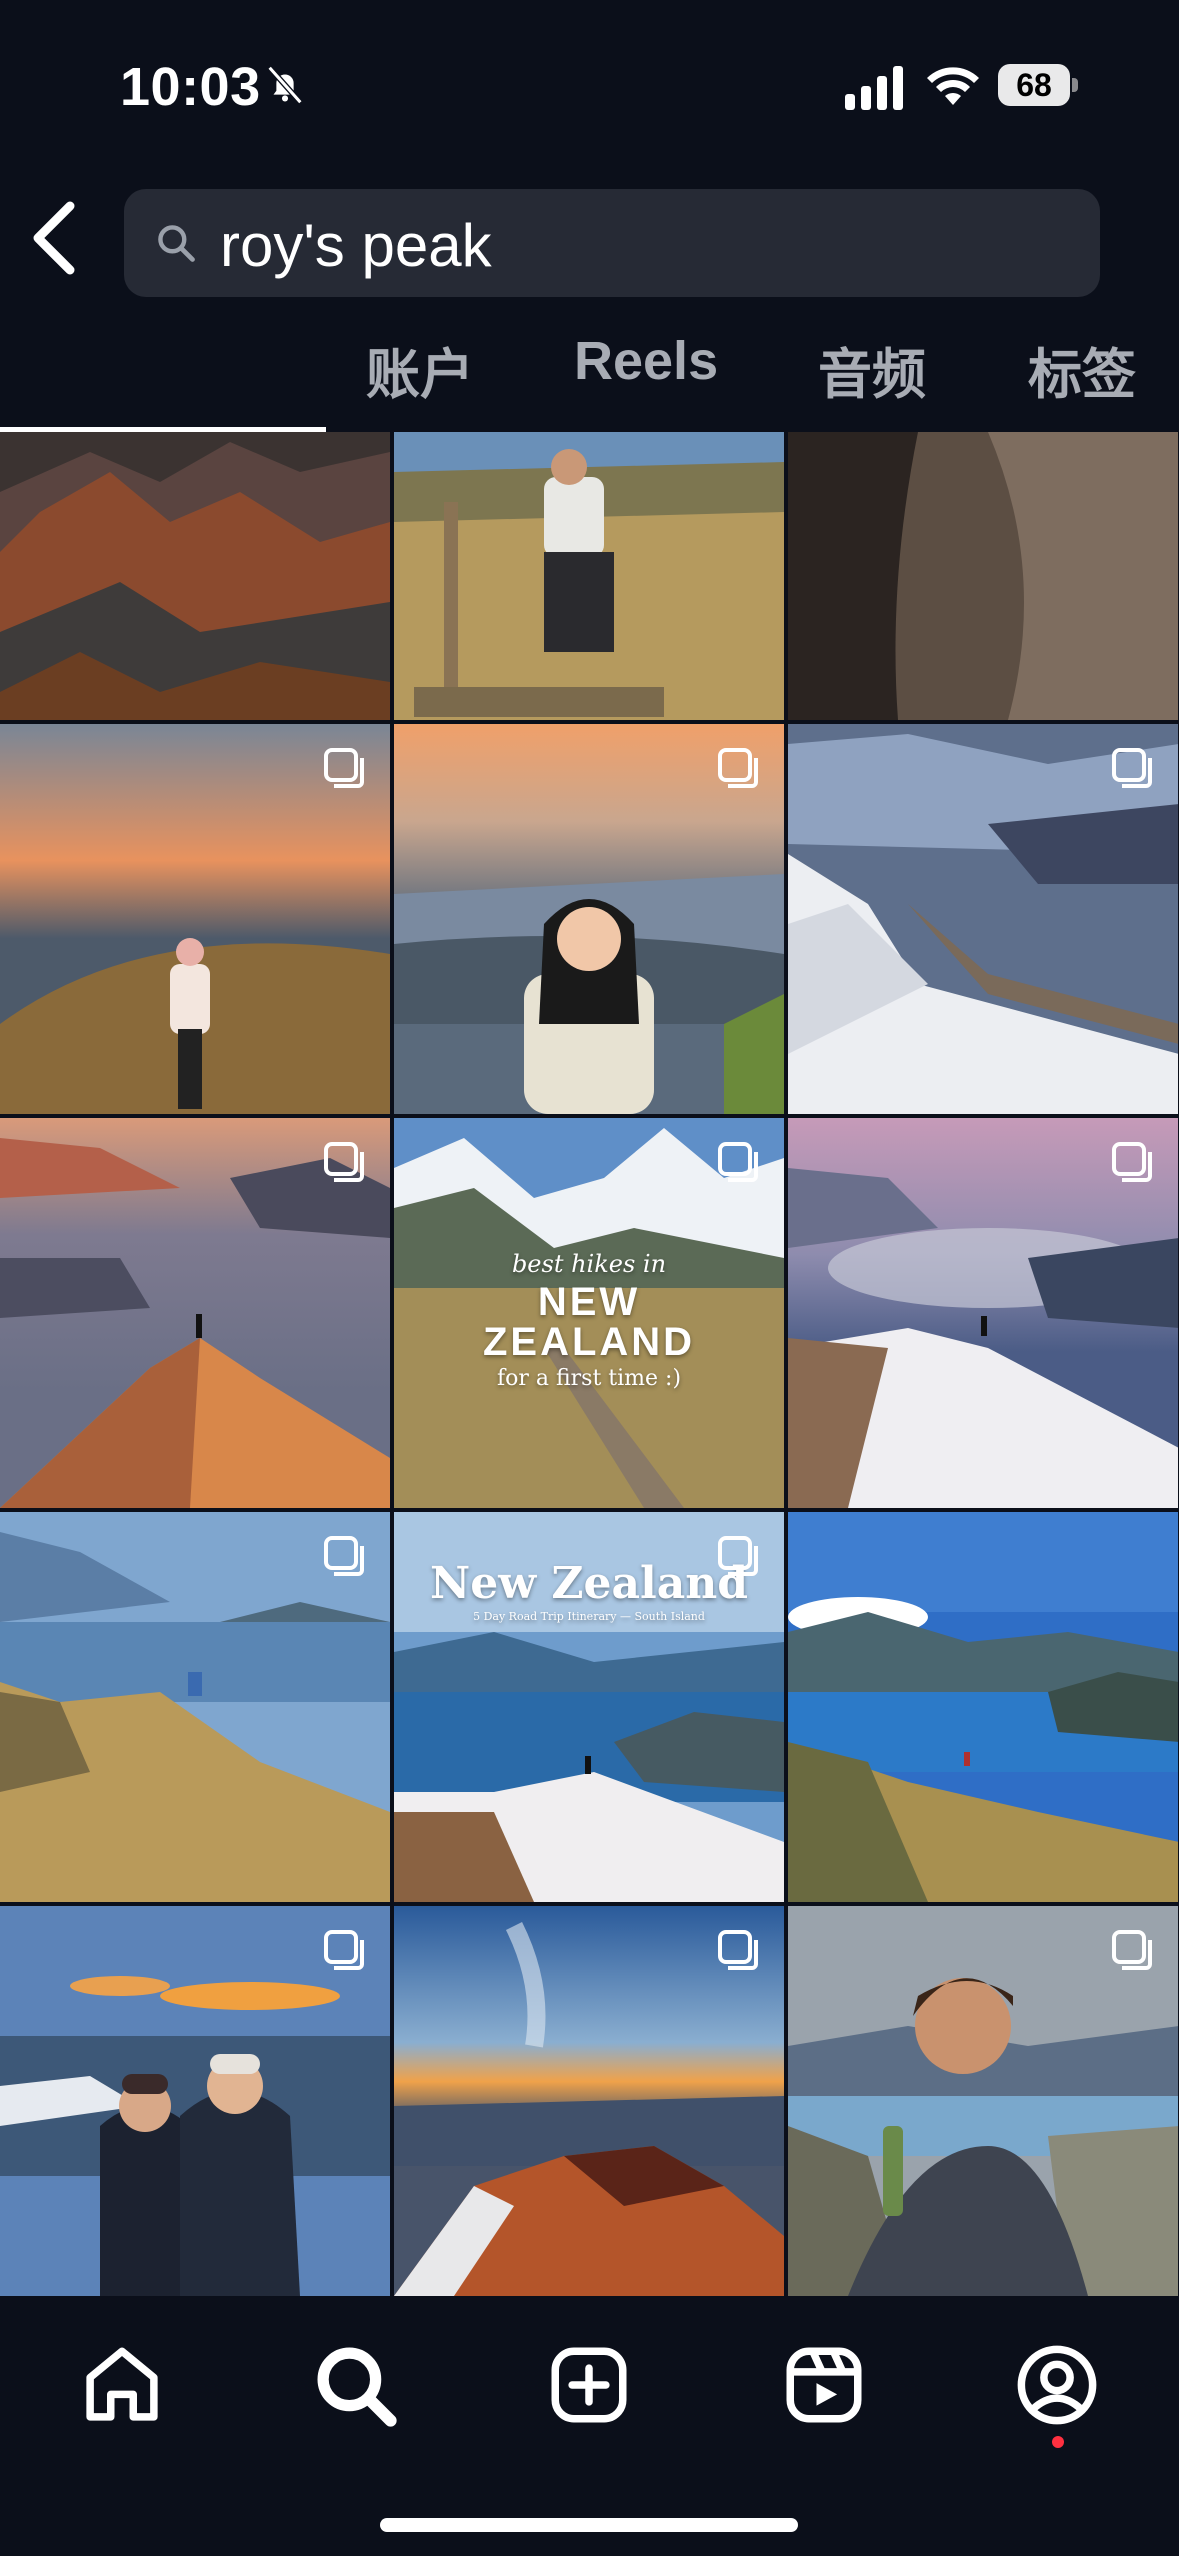 The height and width of the screenshot is (2556, 1179). Describe the element at coordinates (1034, 85) in the screenshot. I see `battery-level: 68` at that location.